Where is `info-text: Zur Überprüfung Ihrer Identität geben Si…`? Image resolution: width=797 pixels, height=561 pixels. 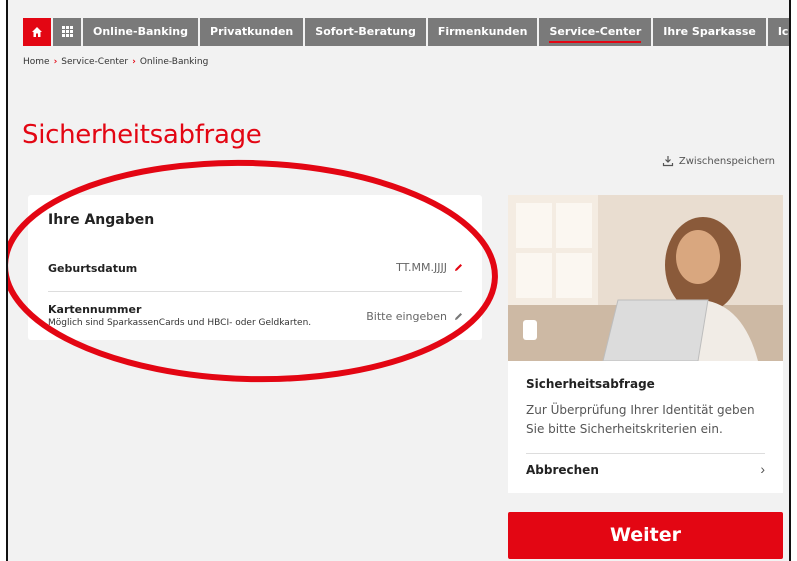
info-text: Zur Überprüfung Ihrer Identität geben Si… is located at coordinates (640, 419).